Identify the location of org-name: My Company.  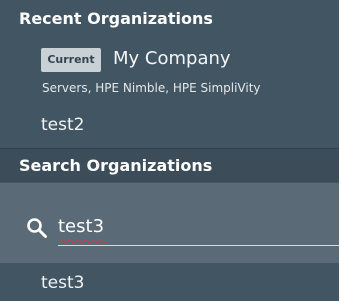
(172, 58).